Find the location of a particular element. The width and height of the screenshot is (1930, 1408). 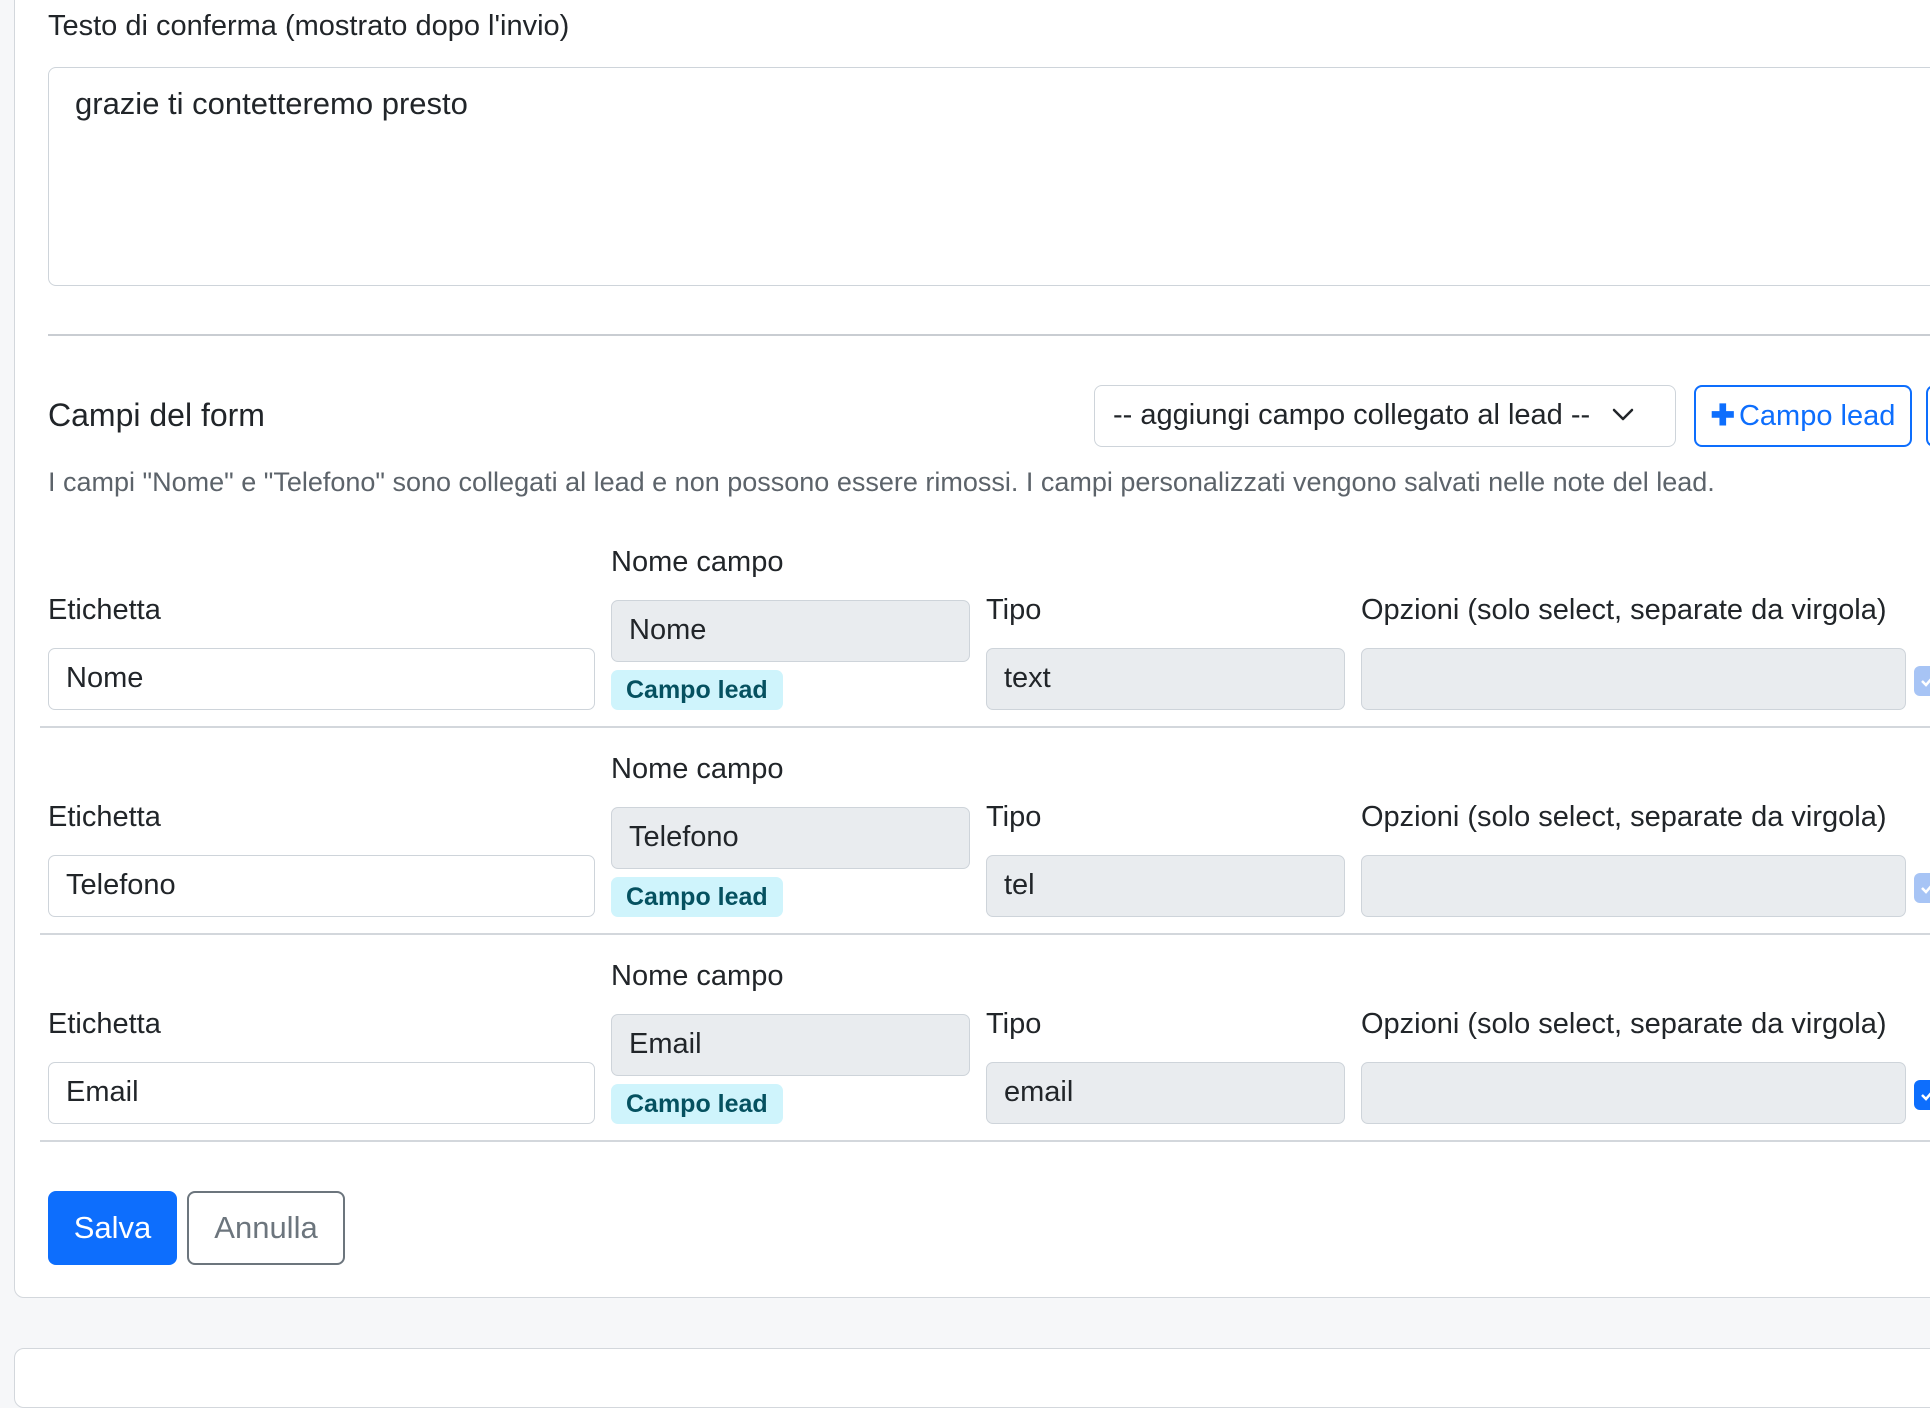

section-divider is located at coordinates (989, 335).